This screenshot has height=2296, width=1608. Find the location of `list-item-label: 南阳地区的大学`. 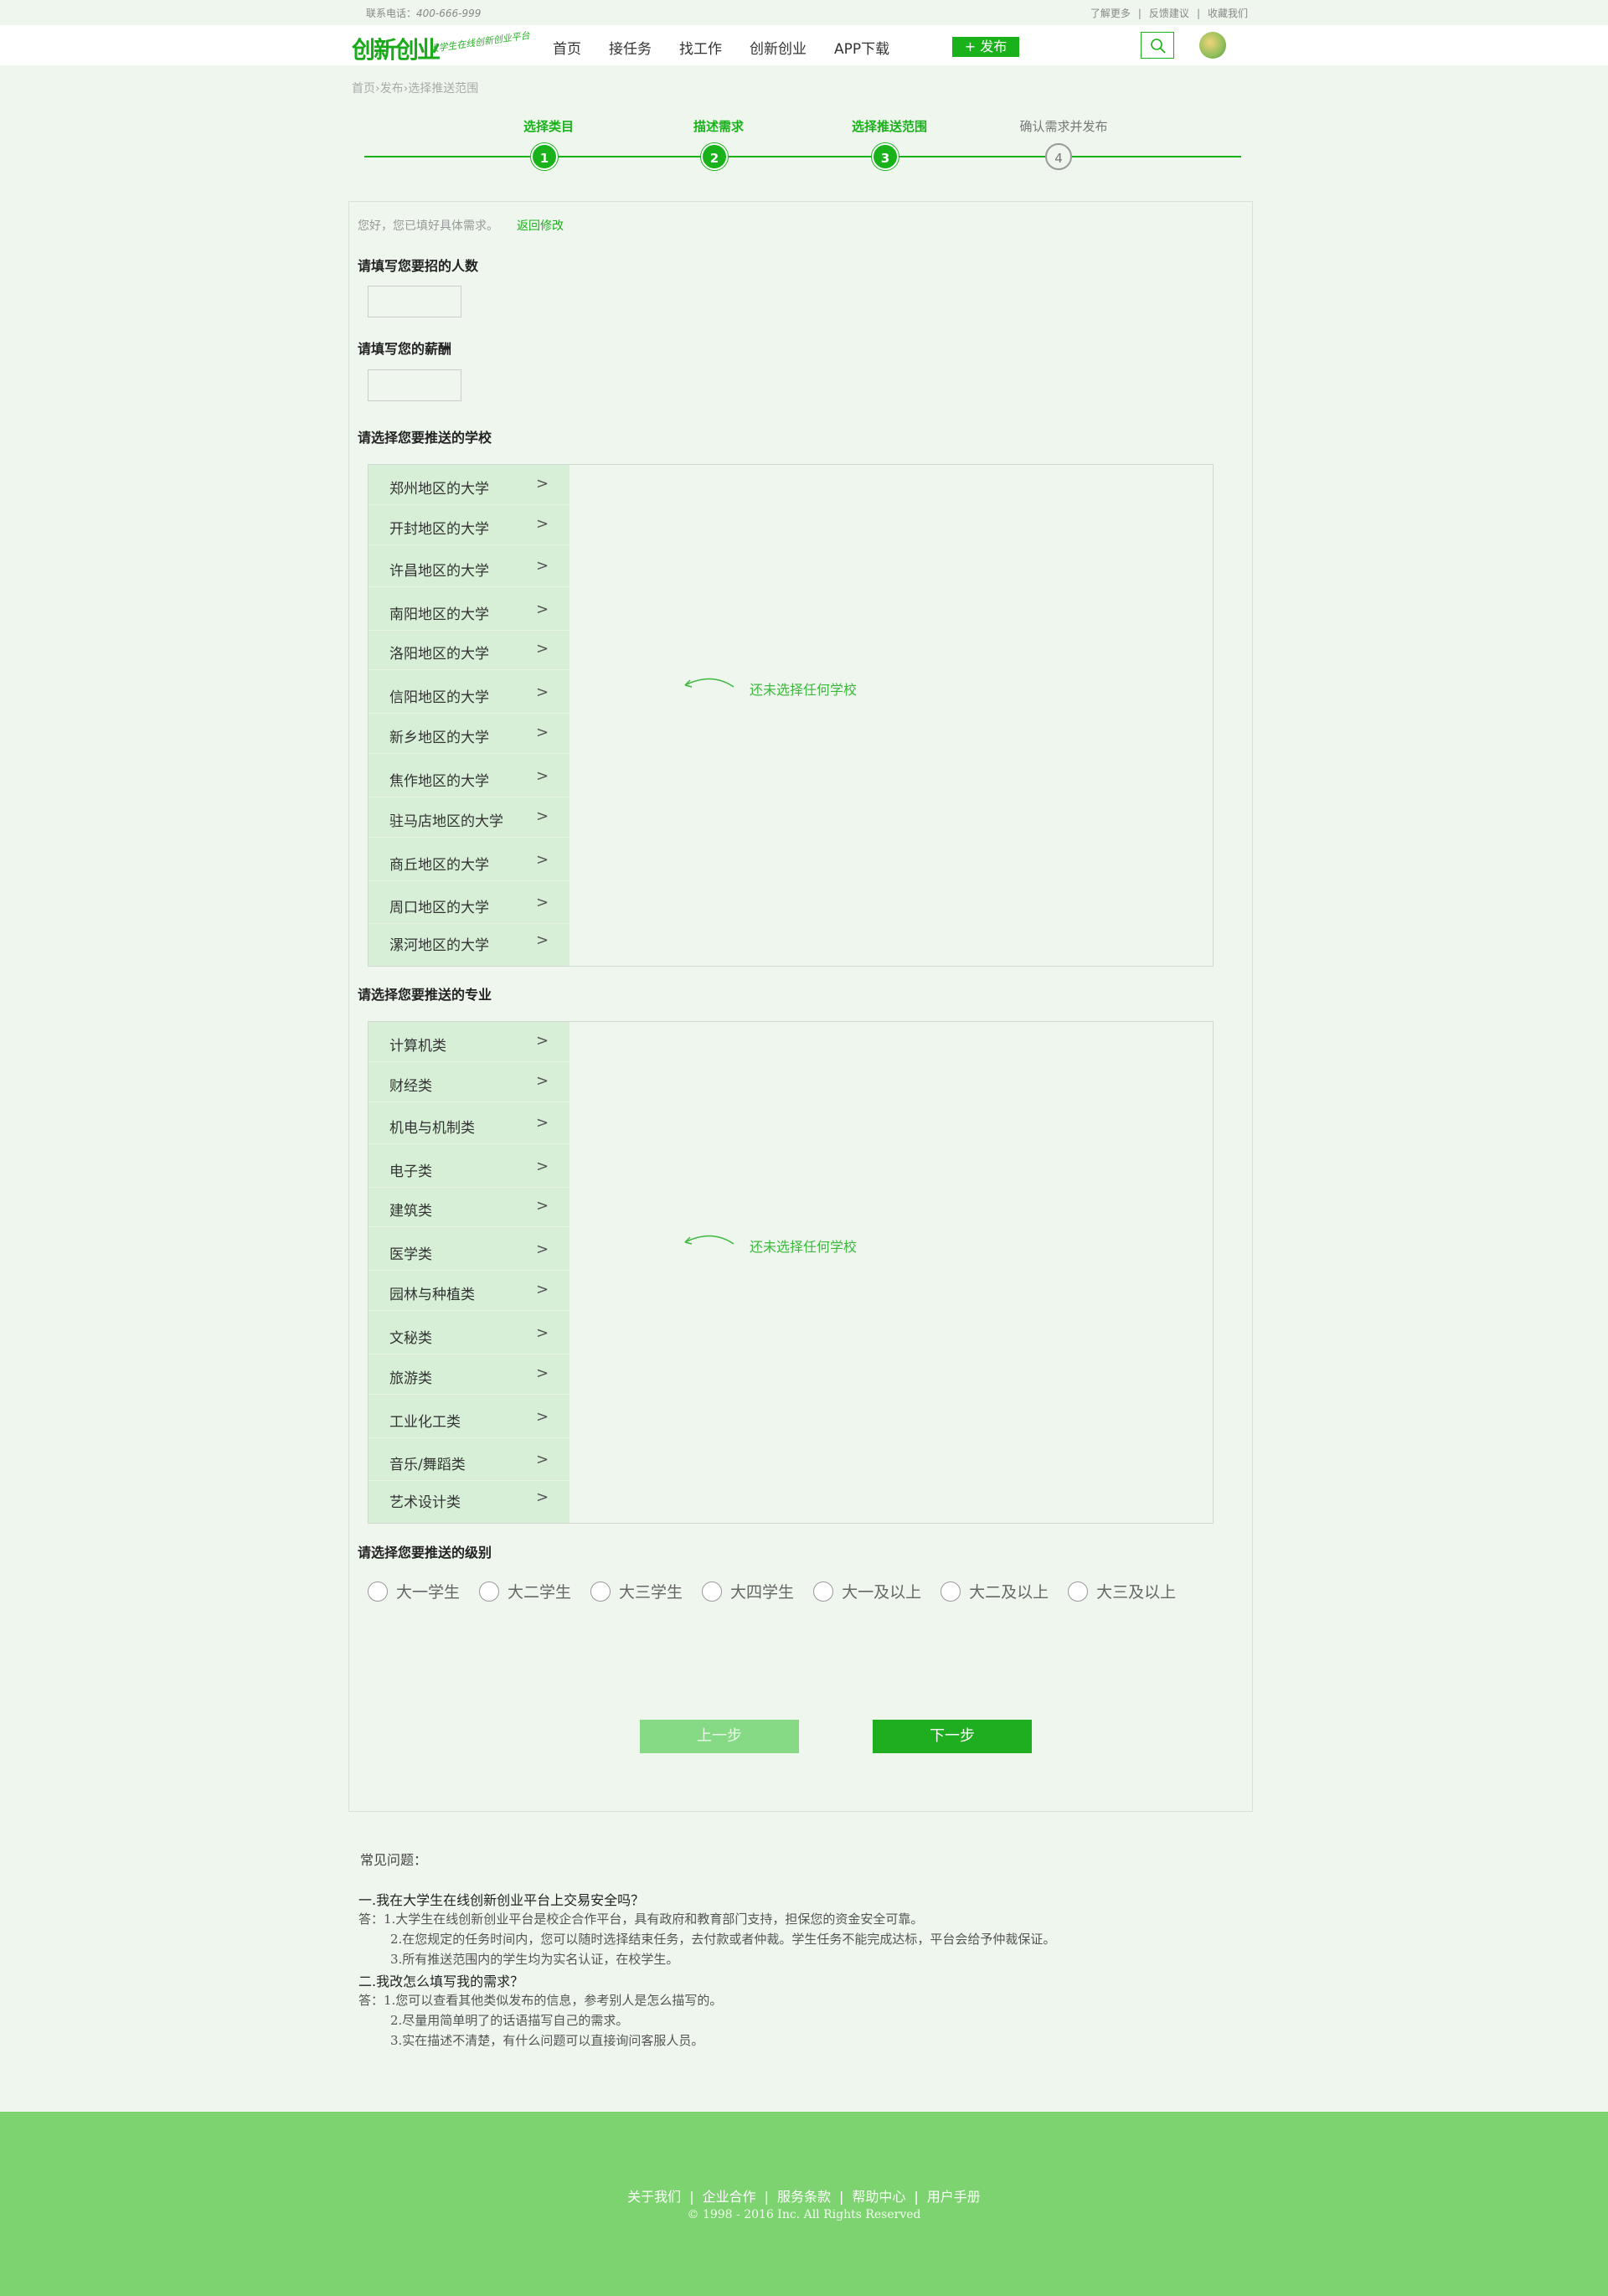

list-item-label: 南阳地区的大学 is located at coordinates (439, 614).